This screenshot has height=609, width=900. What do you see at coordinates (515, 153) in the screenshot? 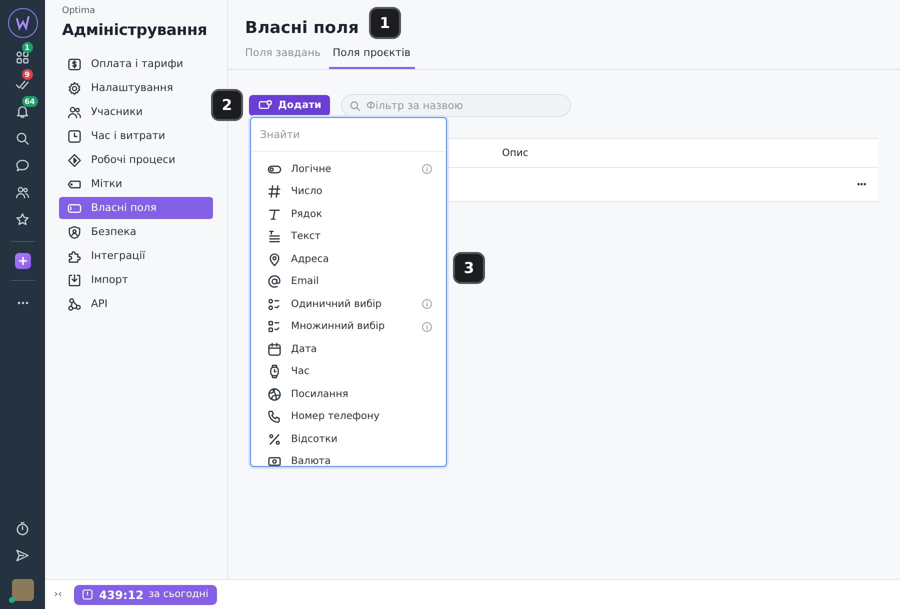
I see `column-header: Опис` at bounding box center [515, 153].